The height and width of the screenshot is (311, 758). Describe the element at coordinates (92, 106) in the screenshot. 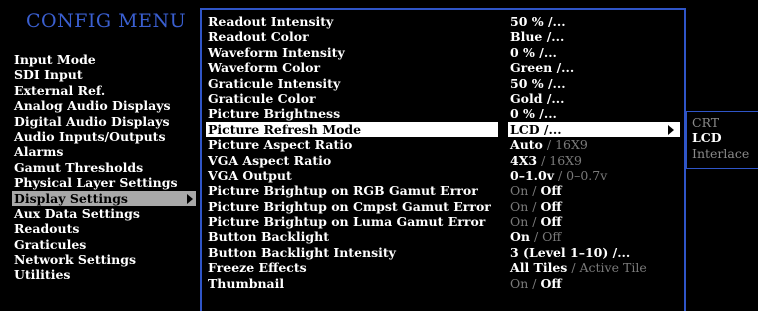

I see `menu-item-label: Analog Audio Displays` at that location.